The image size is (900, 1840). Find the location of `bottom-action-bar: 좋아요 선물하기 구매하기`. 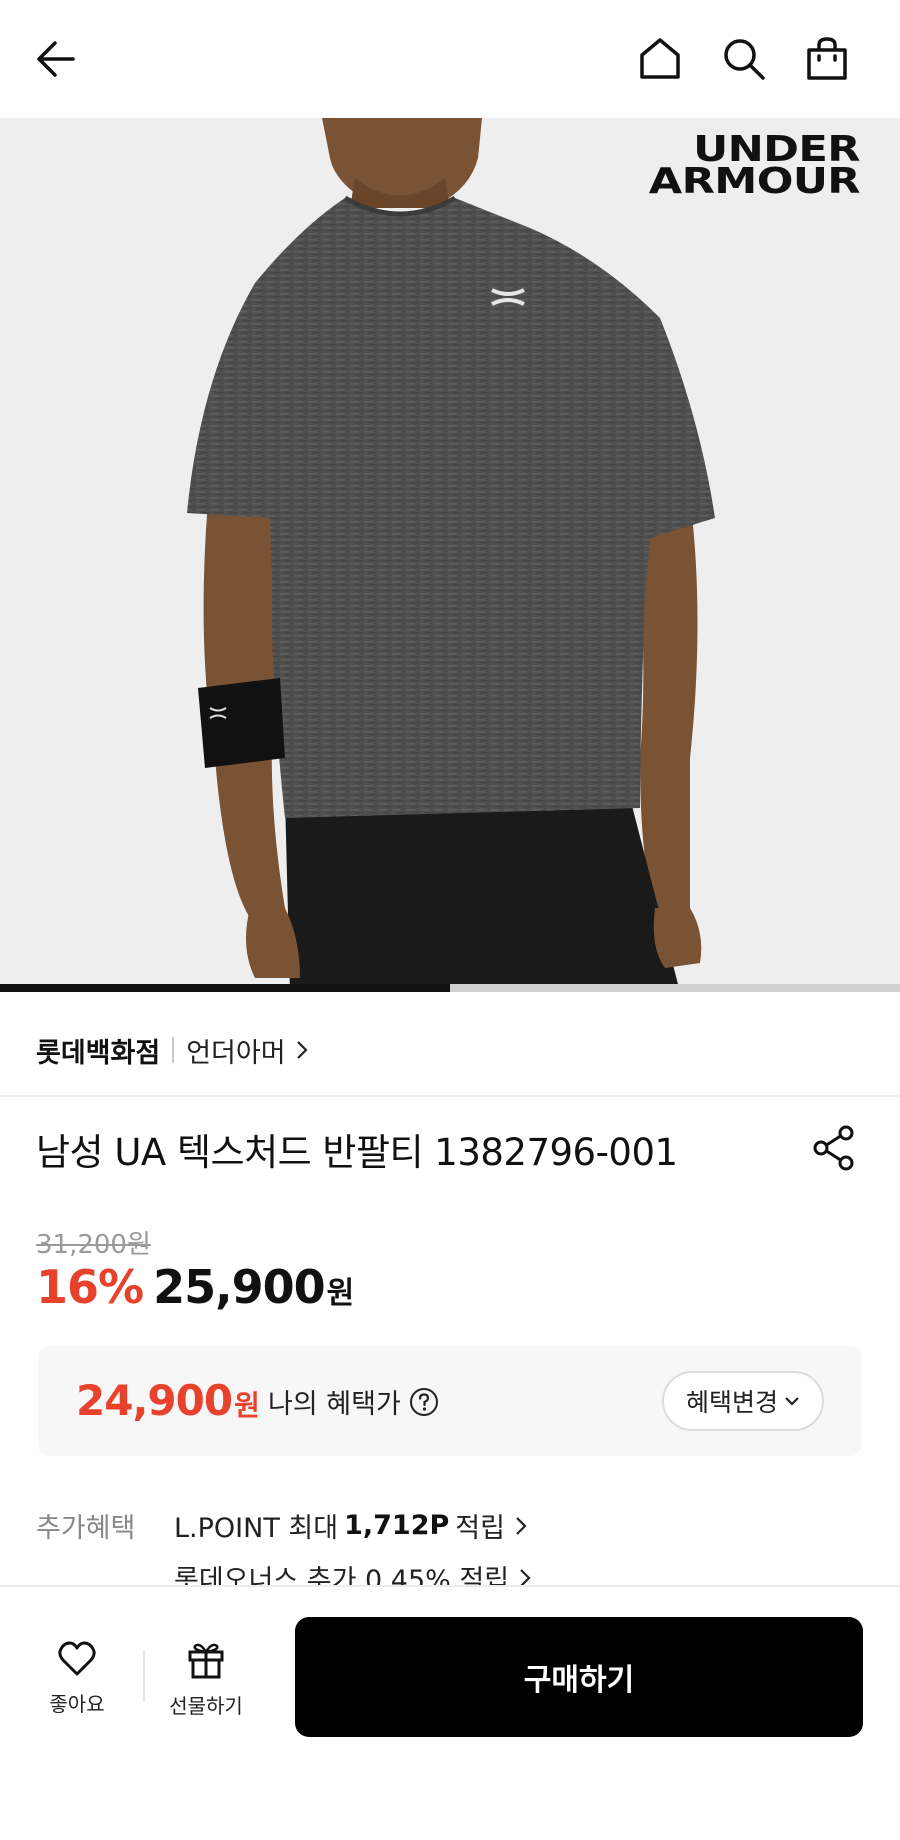

bottom-action-bar: 좋아요 선물하기 구매하기 is located at coordinates (450, 1712).